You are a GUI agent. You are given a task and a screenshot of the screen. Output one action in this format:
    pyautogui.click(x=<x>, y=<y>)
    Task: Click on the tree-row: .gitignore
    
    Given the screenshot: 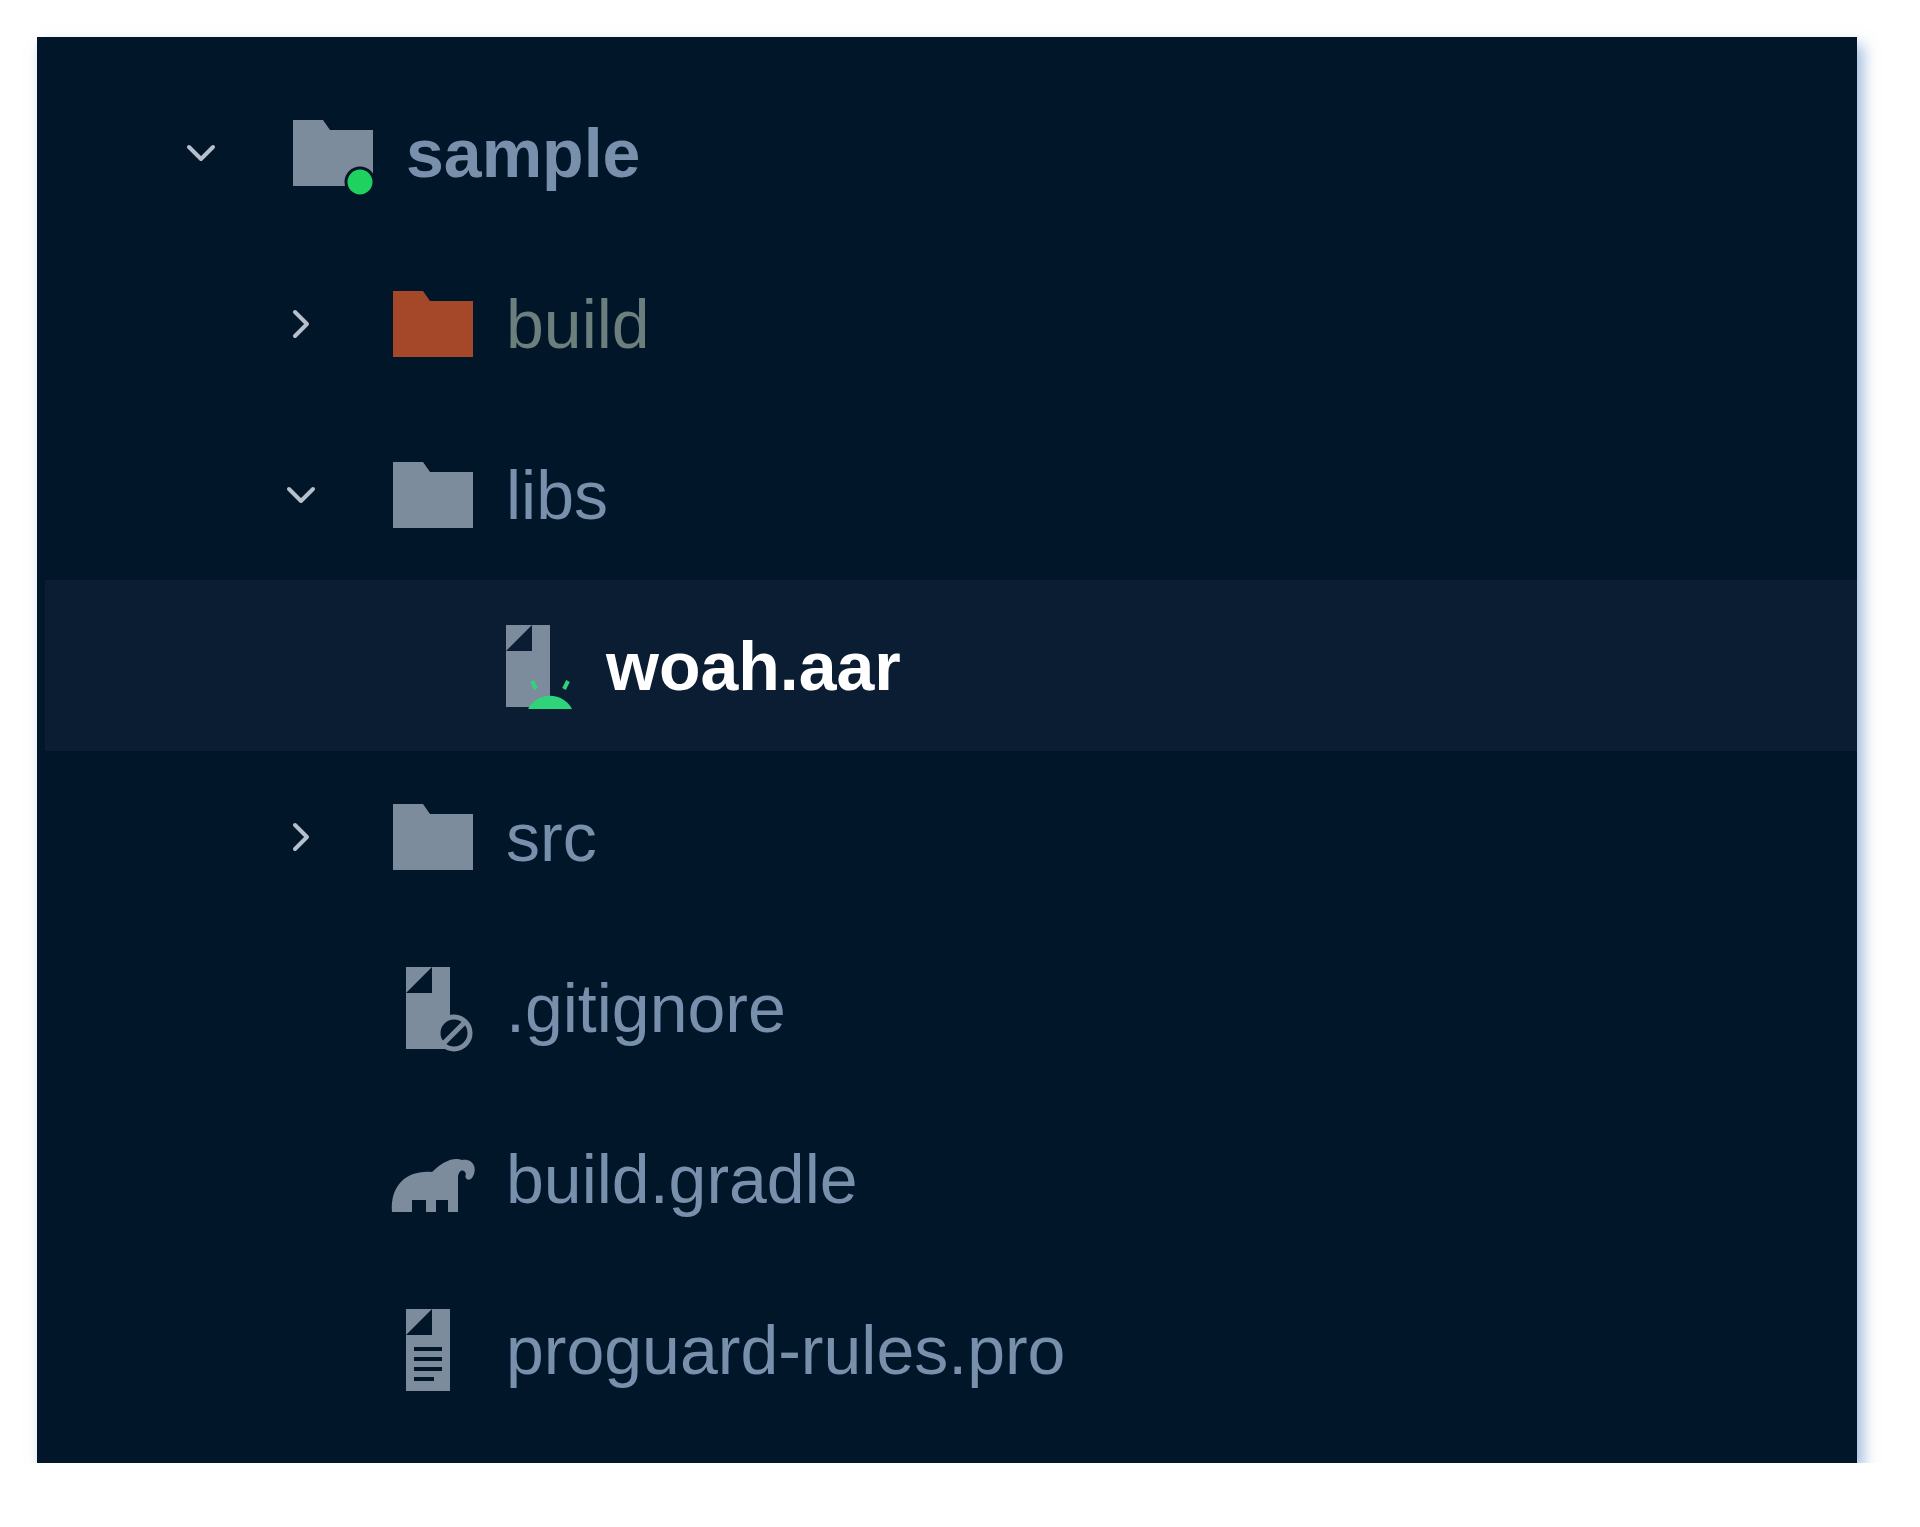 What is the action you would take?
    pyautogui.click(x=951, y=1007)
    